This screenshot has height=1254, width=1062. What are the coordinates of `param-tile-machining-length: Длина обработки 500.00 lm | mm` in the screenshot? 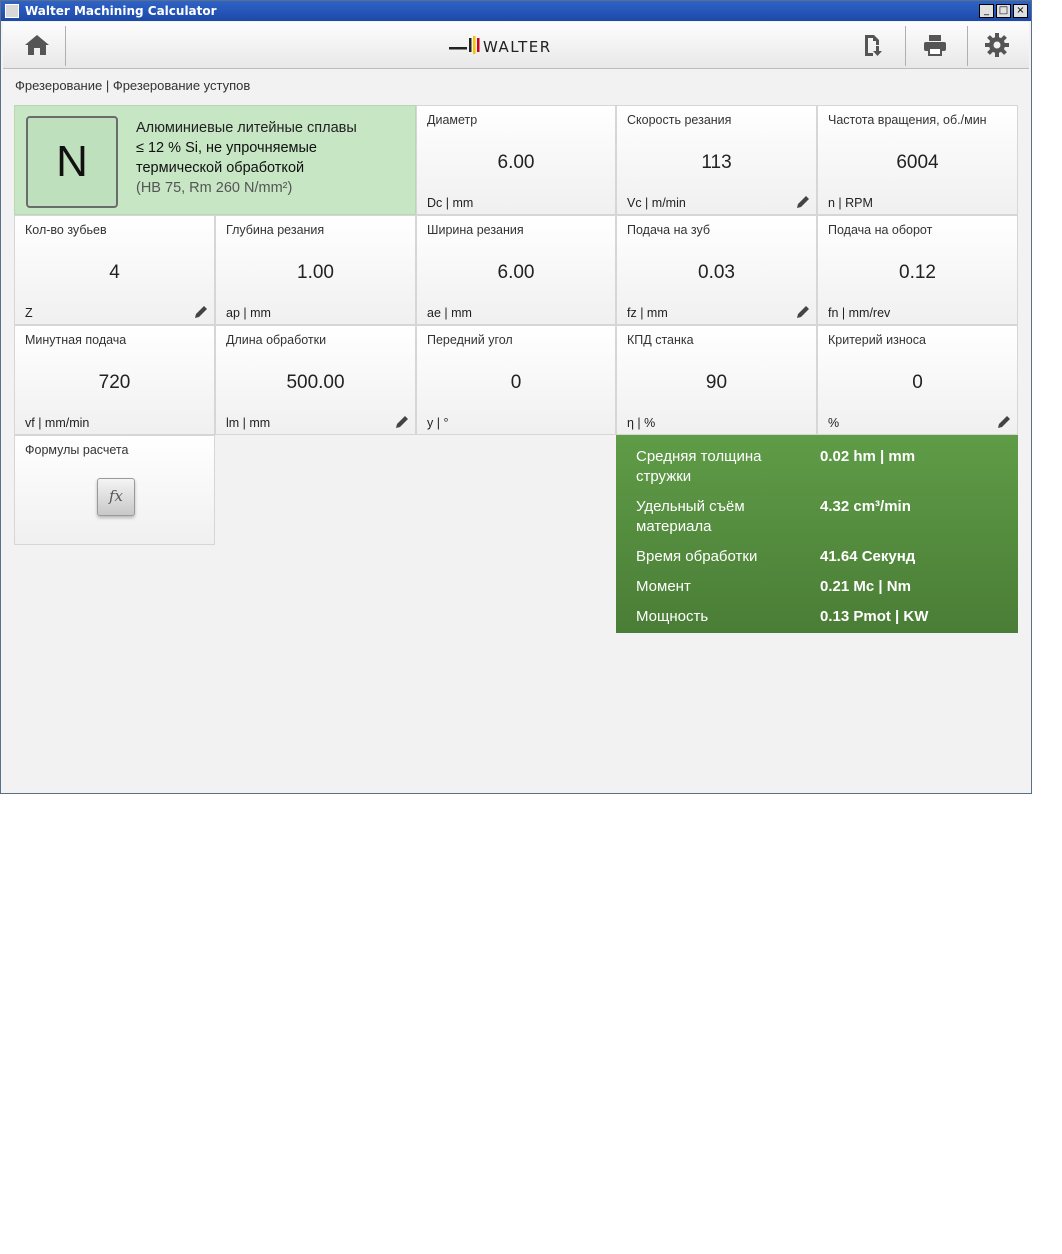 It's located at (315, 380).